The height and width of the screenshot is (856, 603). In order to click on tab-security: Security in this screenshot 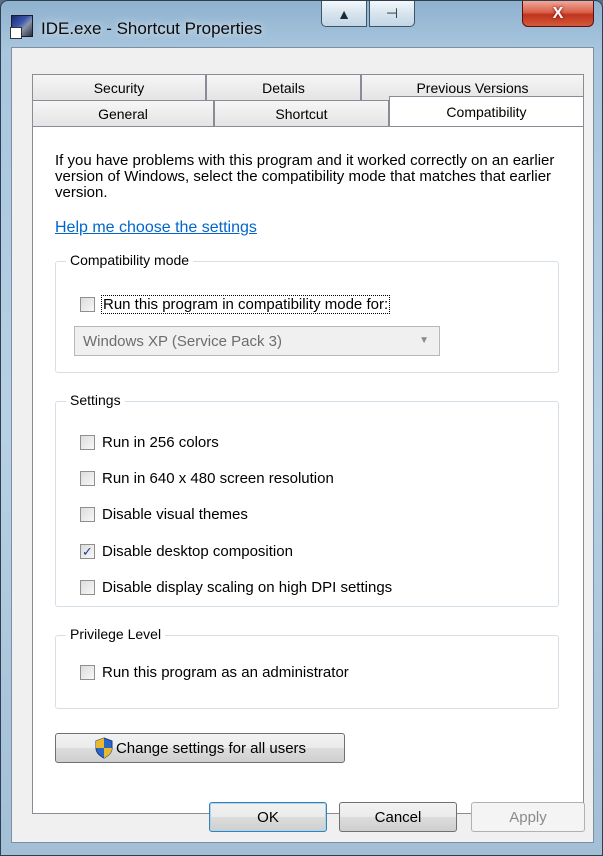, I will do `click(119, 87)`.